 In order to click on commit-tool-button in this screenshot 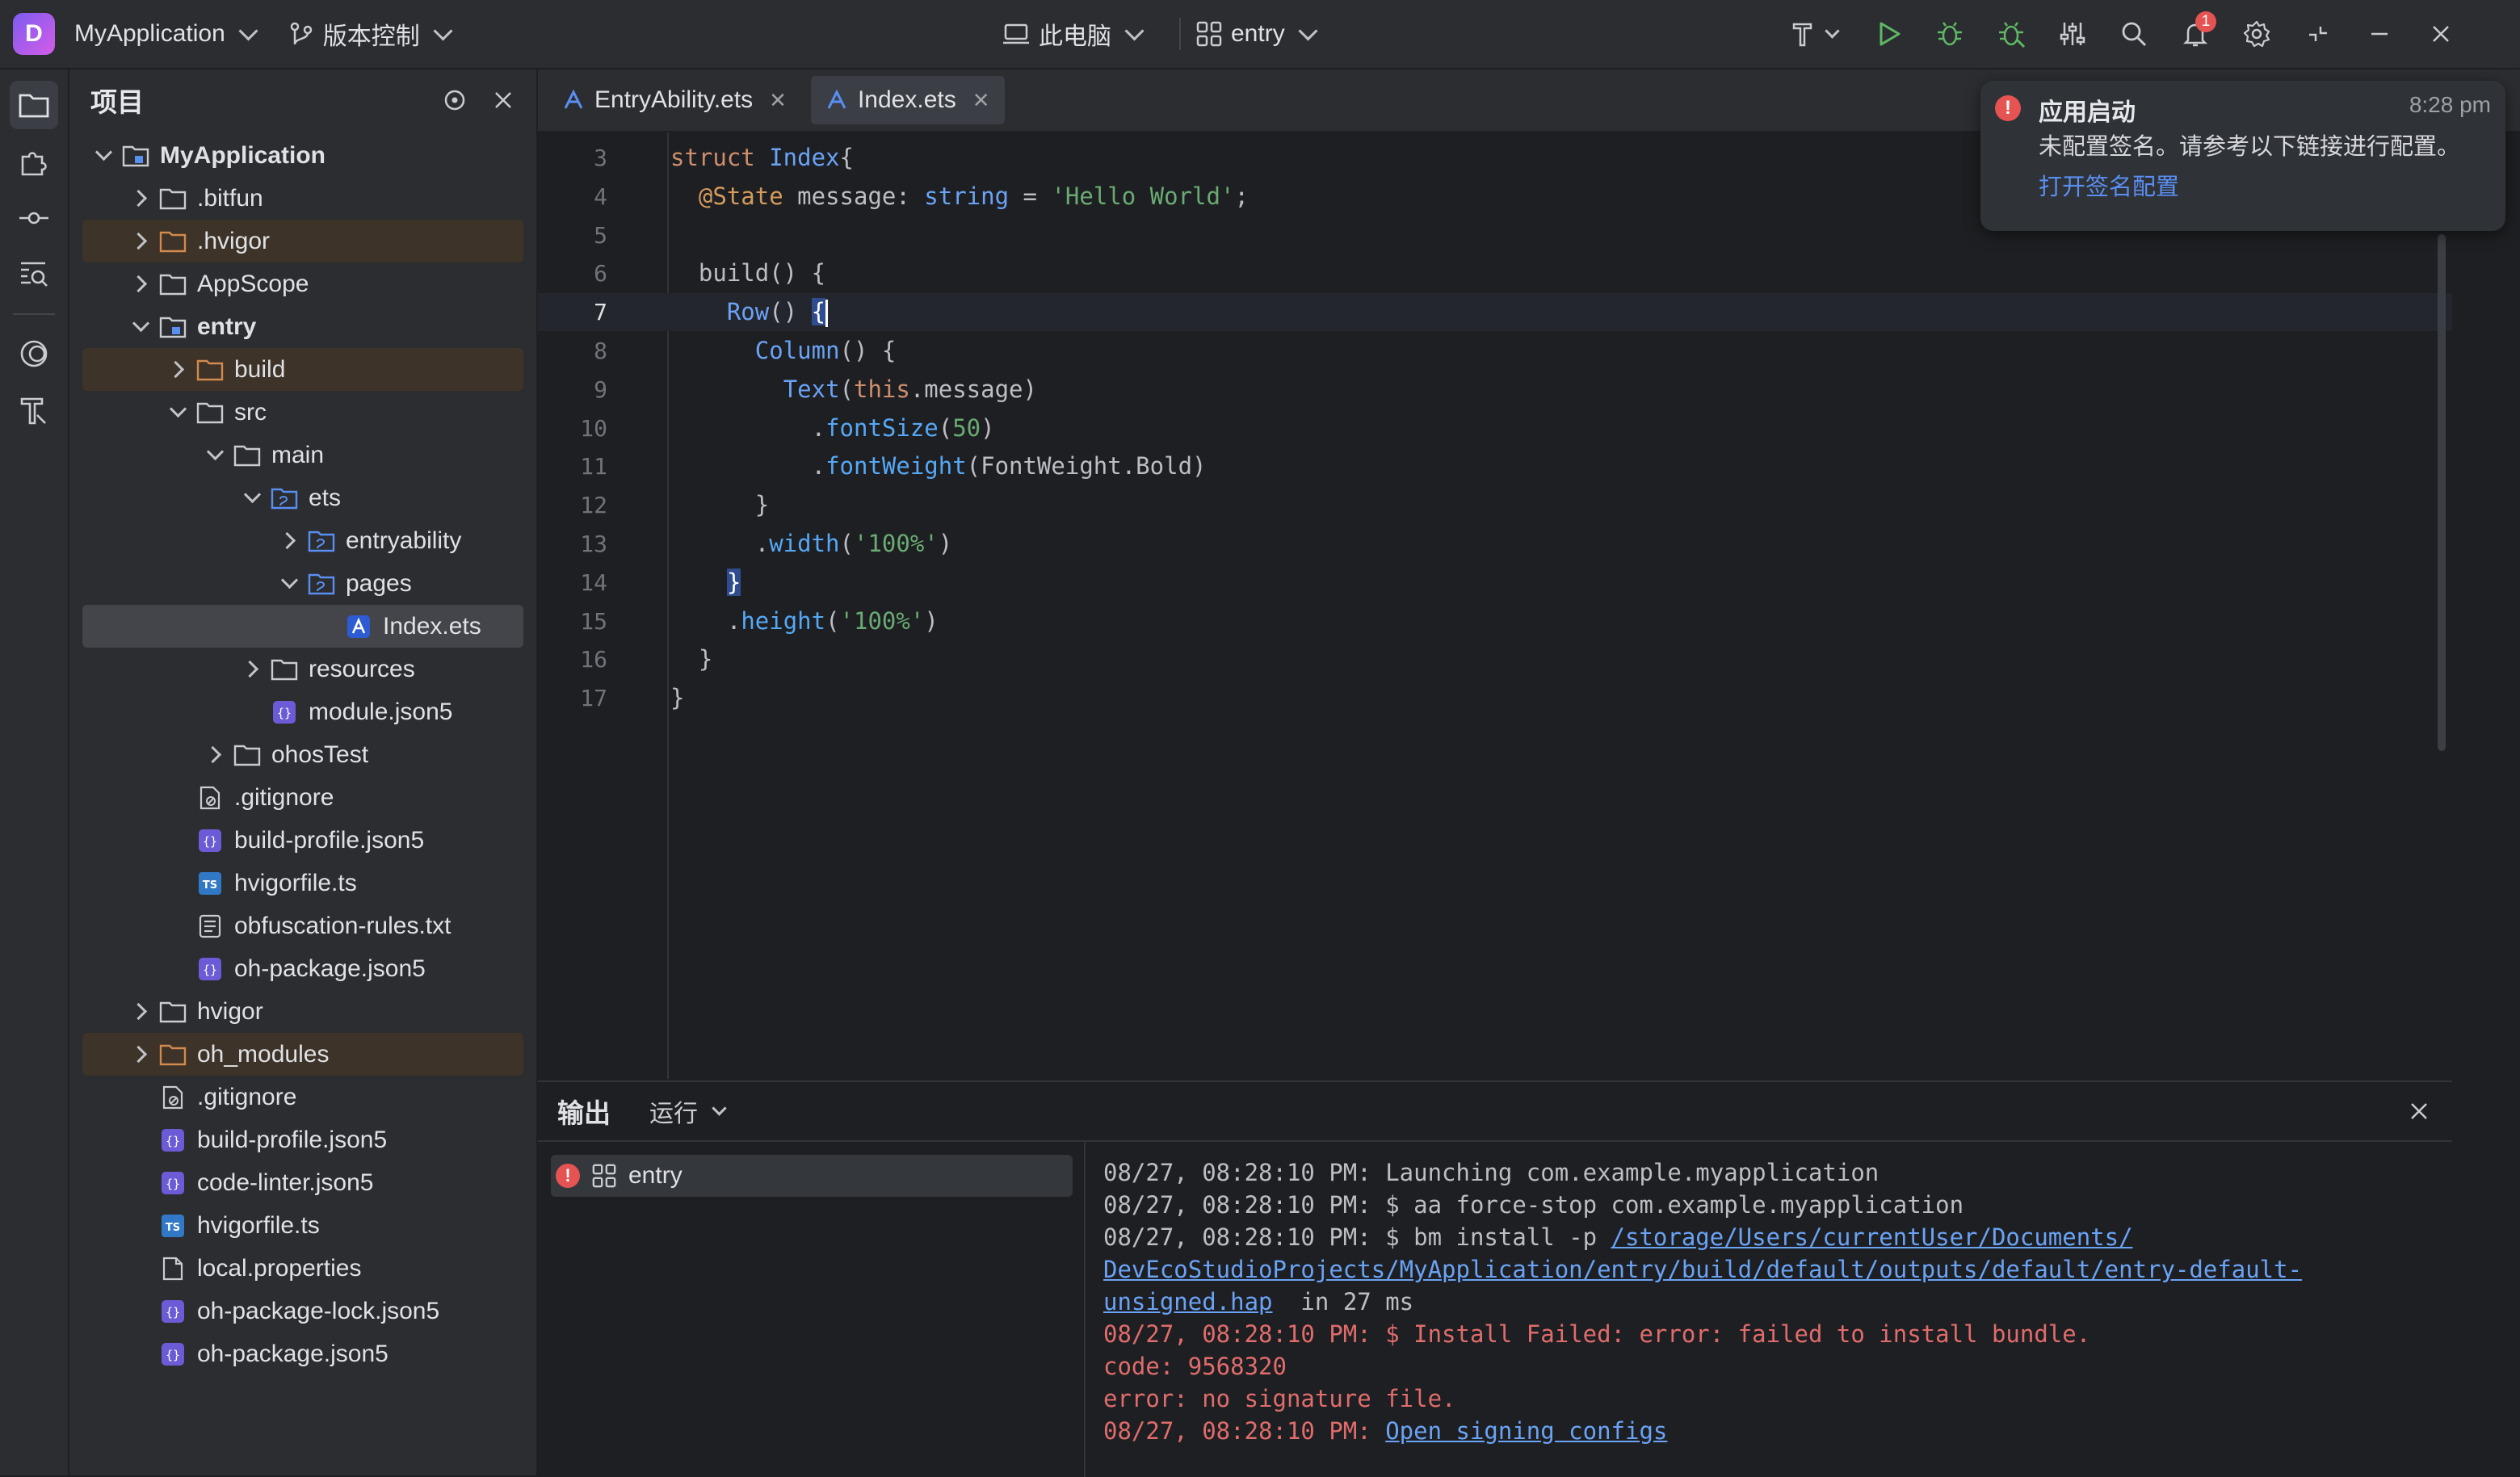, I will do `click(34, 218)`.